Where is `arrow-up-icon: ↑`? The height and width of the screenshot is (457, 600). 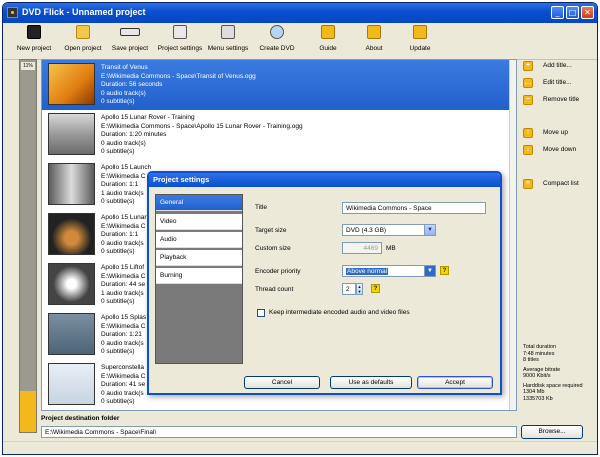 arrow-up-icon: ↑ is located at coordinates (528, 133).